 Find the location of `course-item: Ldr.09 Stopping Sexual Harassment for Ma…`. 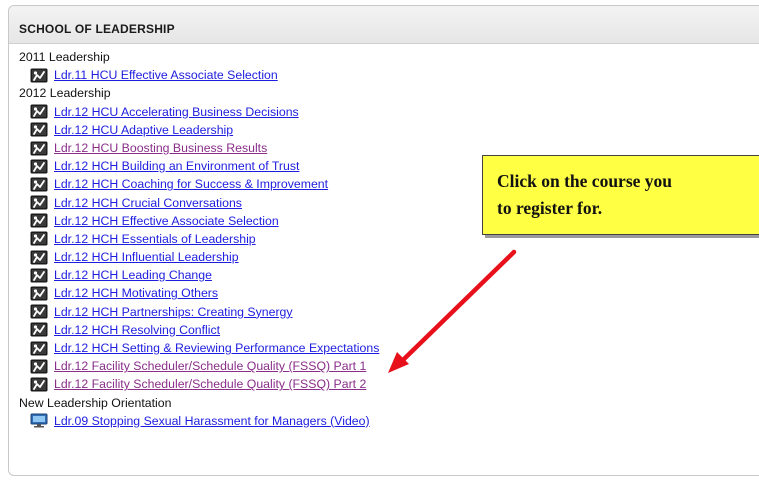

course-item: Ldr.09 Stopping Sexual Harassment for Ma… is located at coordinates (389, 421).